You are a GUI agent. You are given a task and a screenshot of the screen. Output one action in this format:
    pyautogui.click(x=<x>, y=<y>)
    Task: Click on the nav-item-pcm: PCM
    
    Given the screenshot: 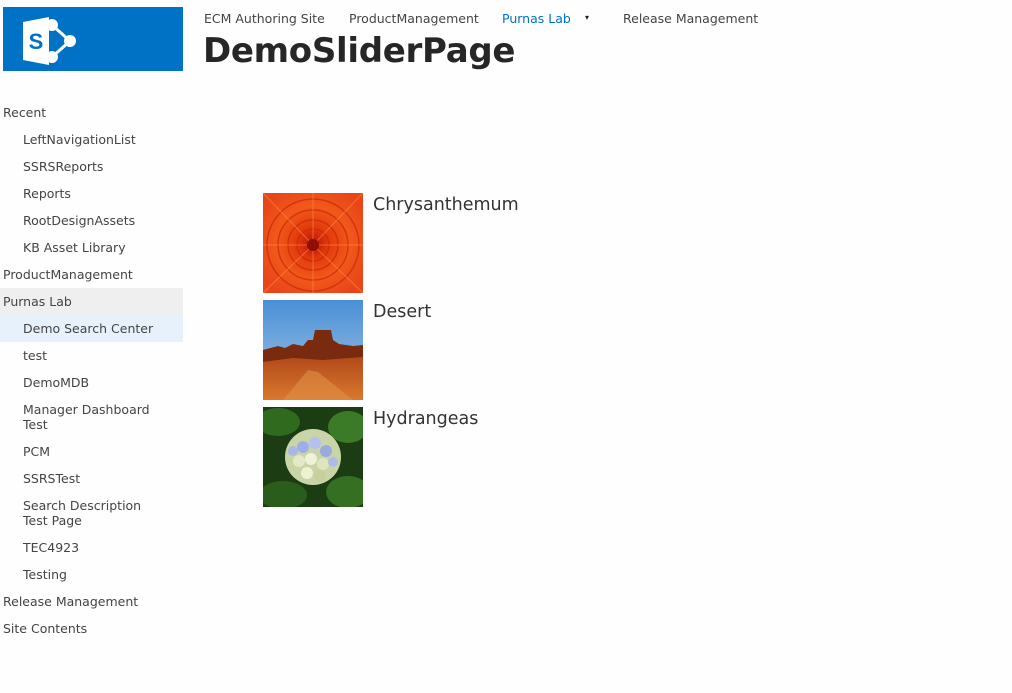 What is the action you would take?
    pyautogui.click(x=91, y=451)
    